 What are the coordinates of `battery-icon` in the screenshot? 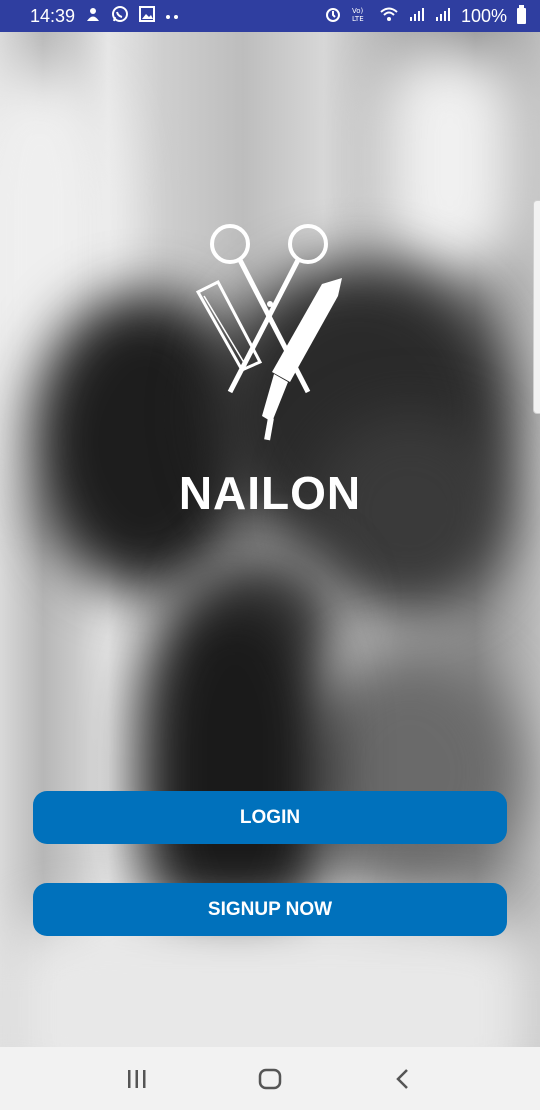 It's located at (521, 14).